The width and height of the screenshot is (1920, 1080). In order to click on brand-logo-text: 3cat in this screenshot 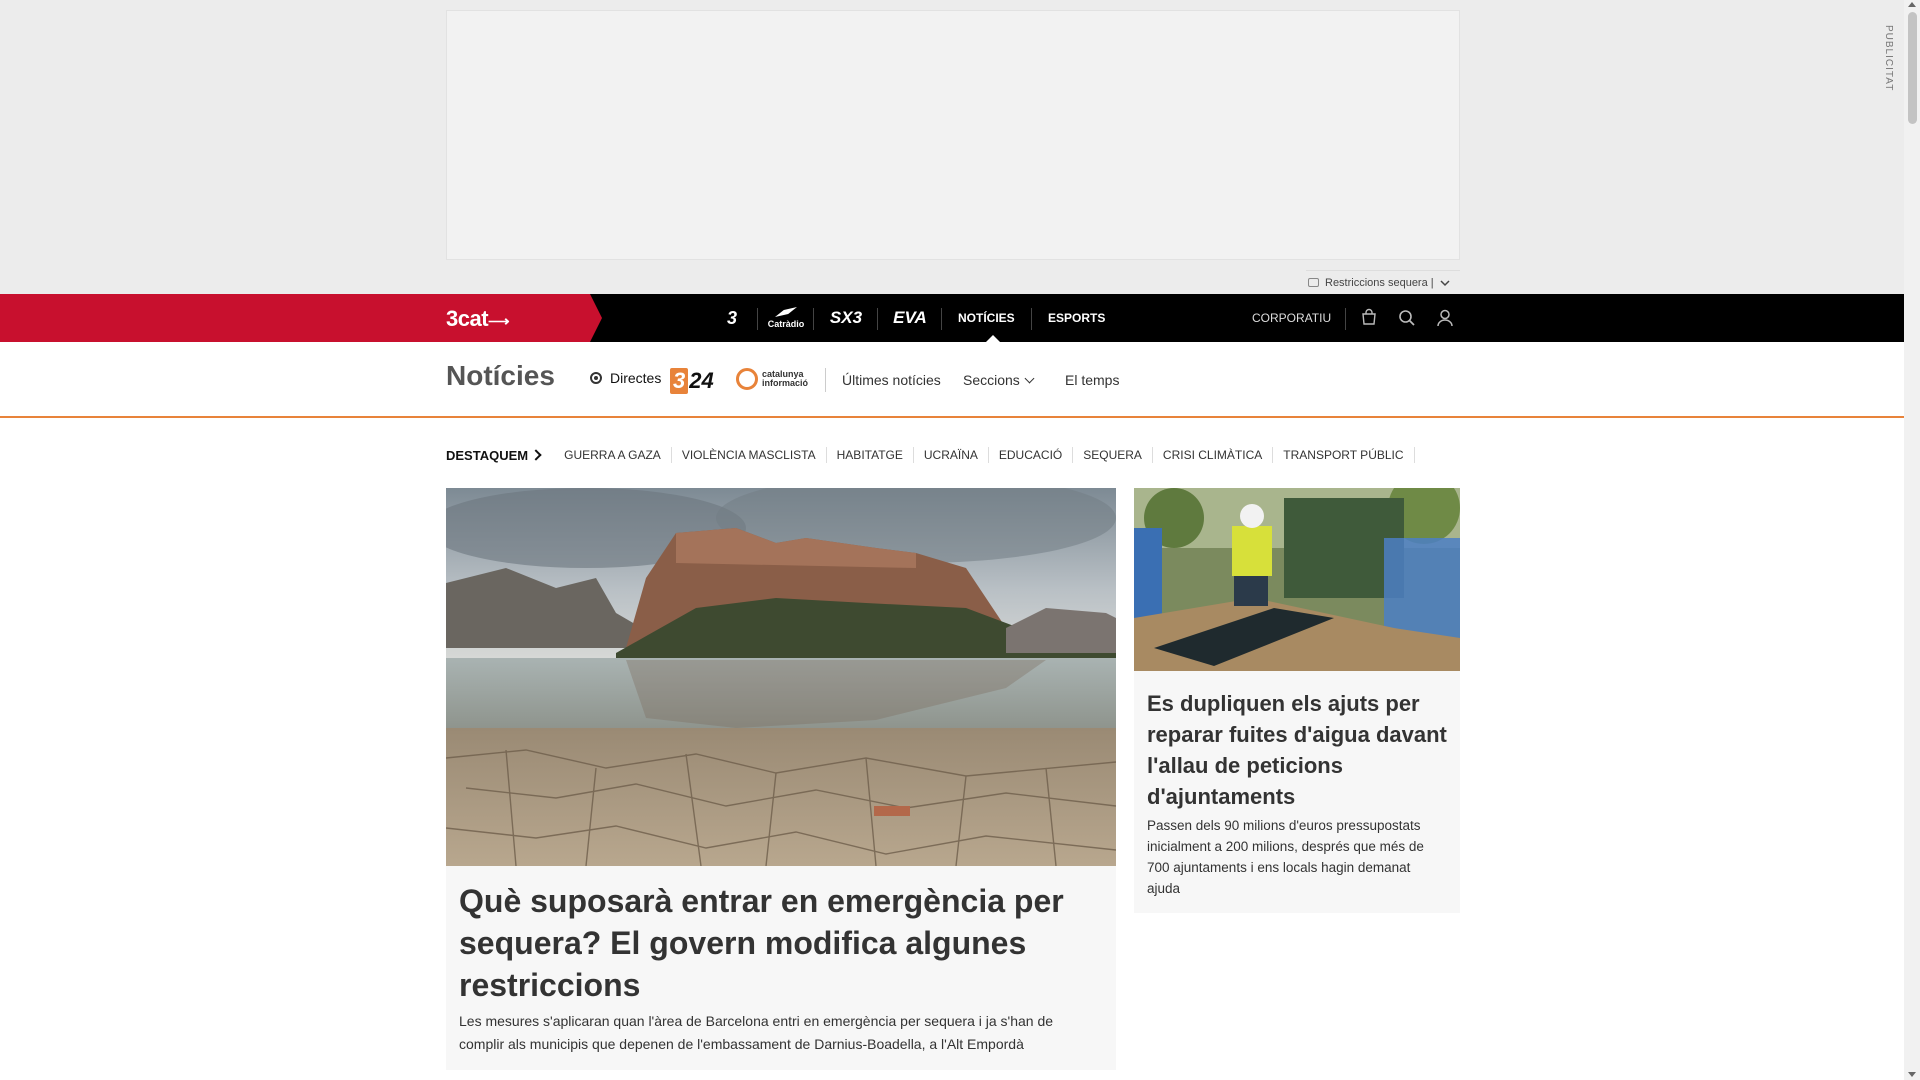, I will do `click(467, 318)`.